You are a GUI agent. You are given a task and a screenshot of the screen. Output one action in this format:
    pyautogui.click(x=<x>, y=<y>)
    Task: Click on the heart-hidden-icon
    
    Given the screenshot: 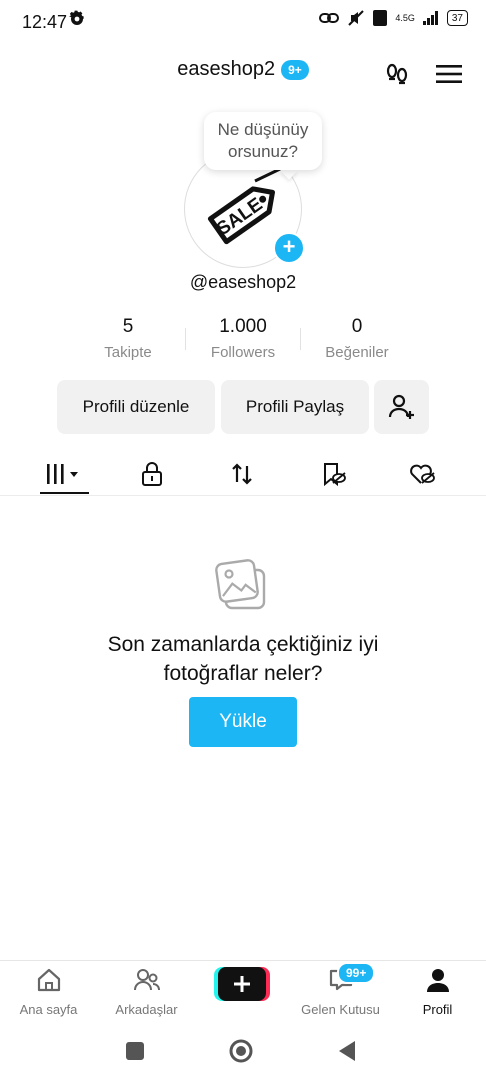 What is the action you would take?
    pyautogui.click(x=422, y=474)
    